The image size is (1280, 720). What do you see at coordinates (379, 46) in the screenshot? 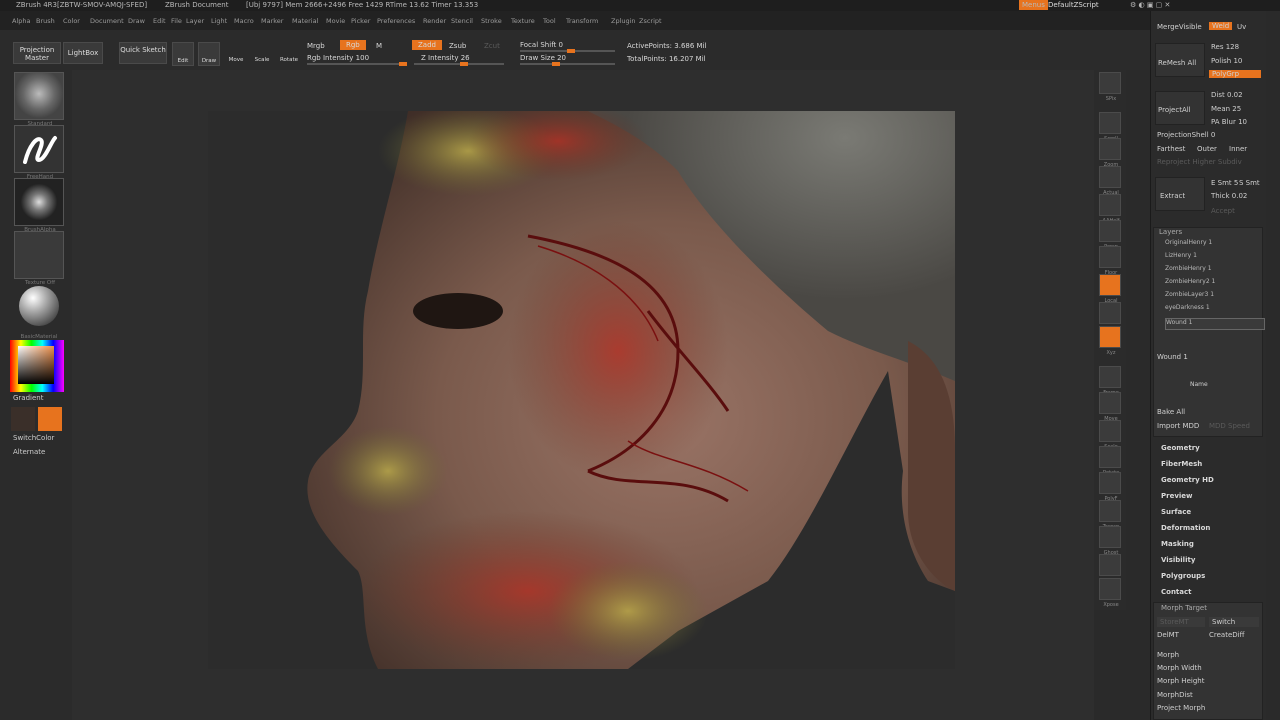
I see `m-toggle: M` at bounding box center [379, 46].